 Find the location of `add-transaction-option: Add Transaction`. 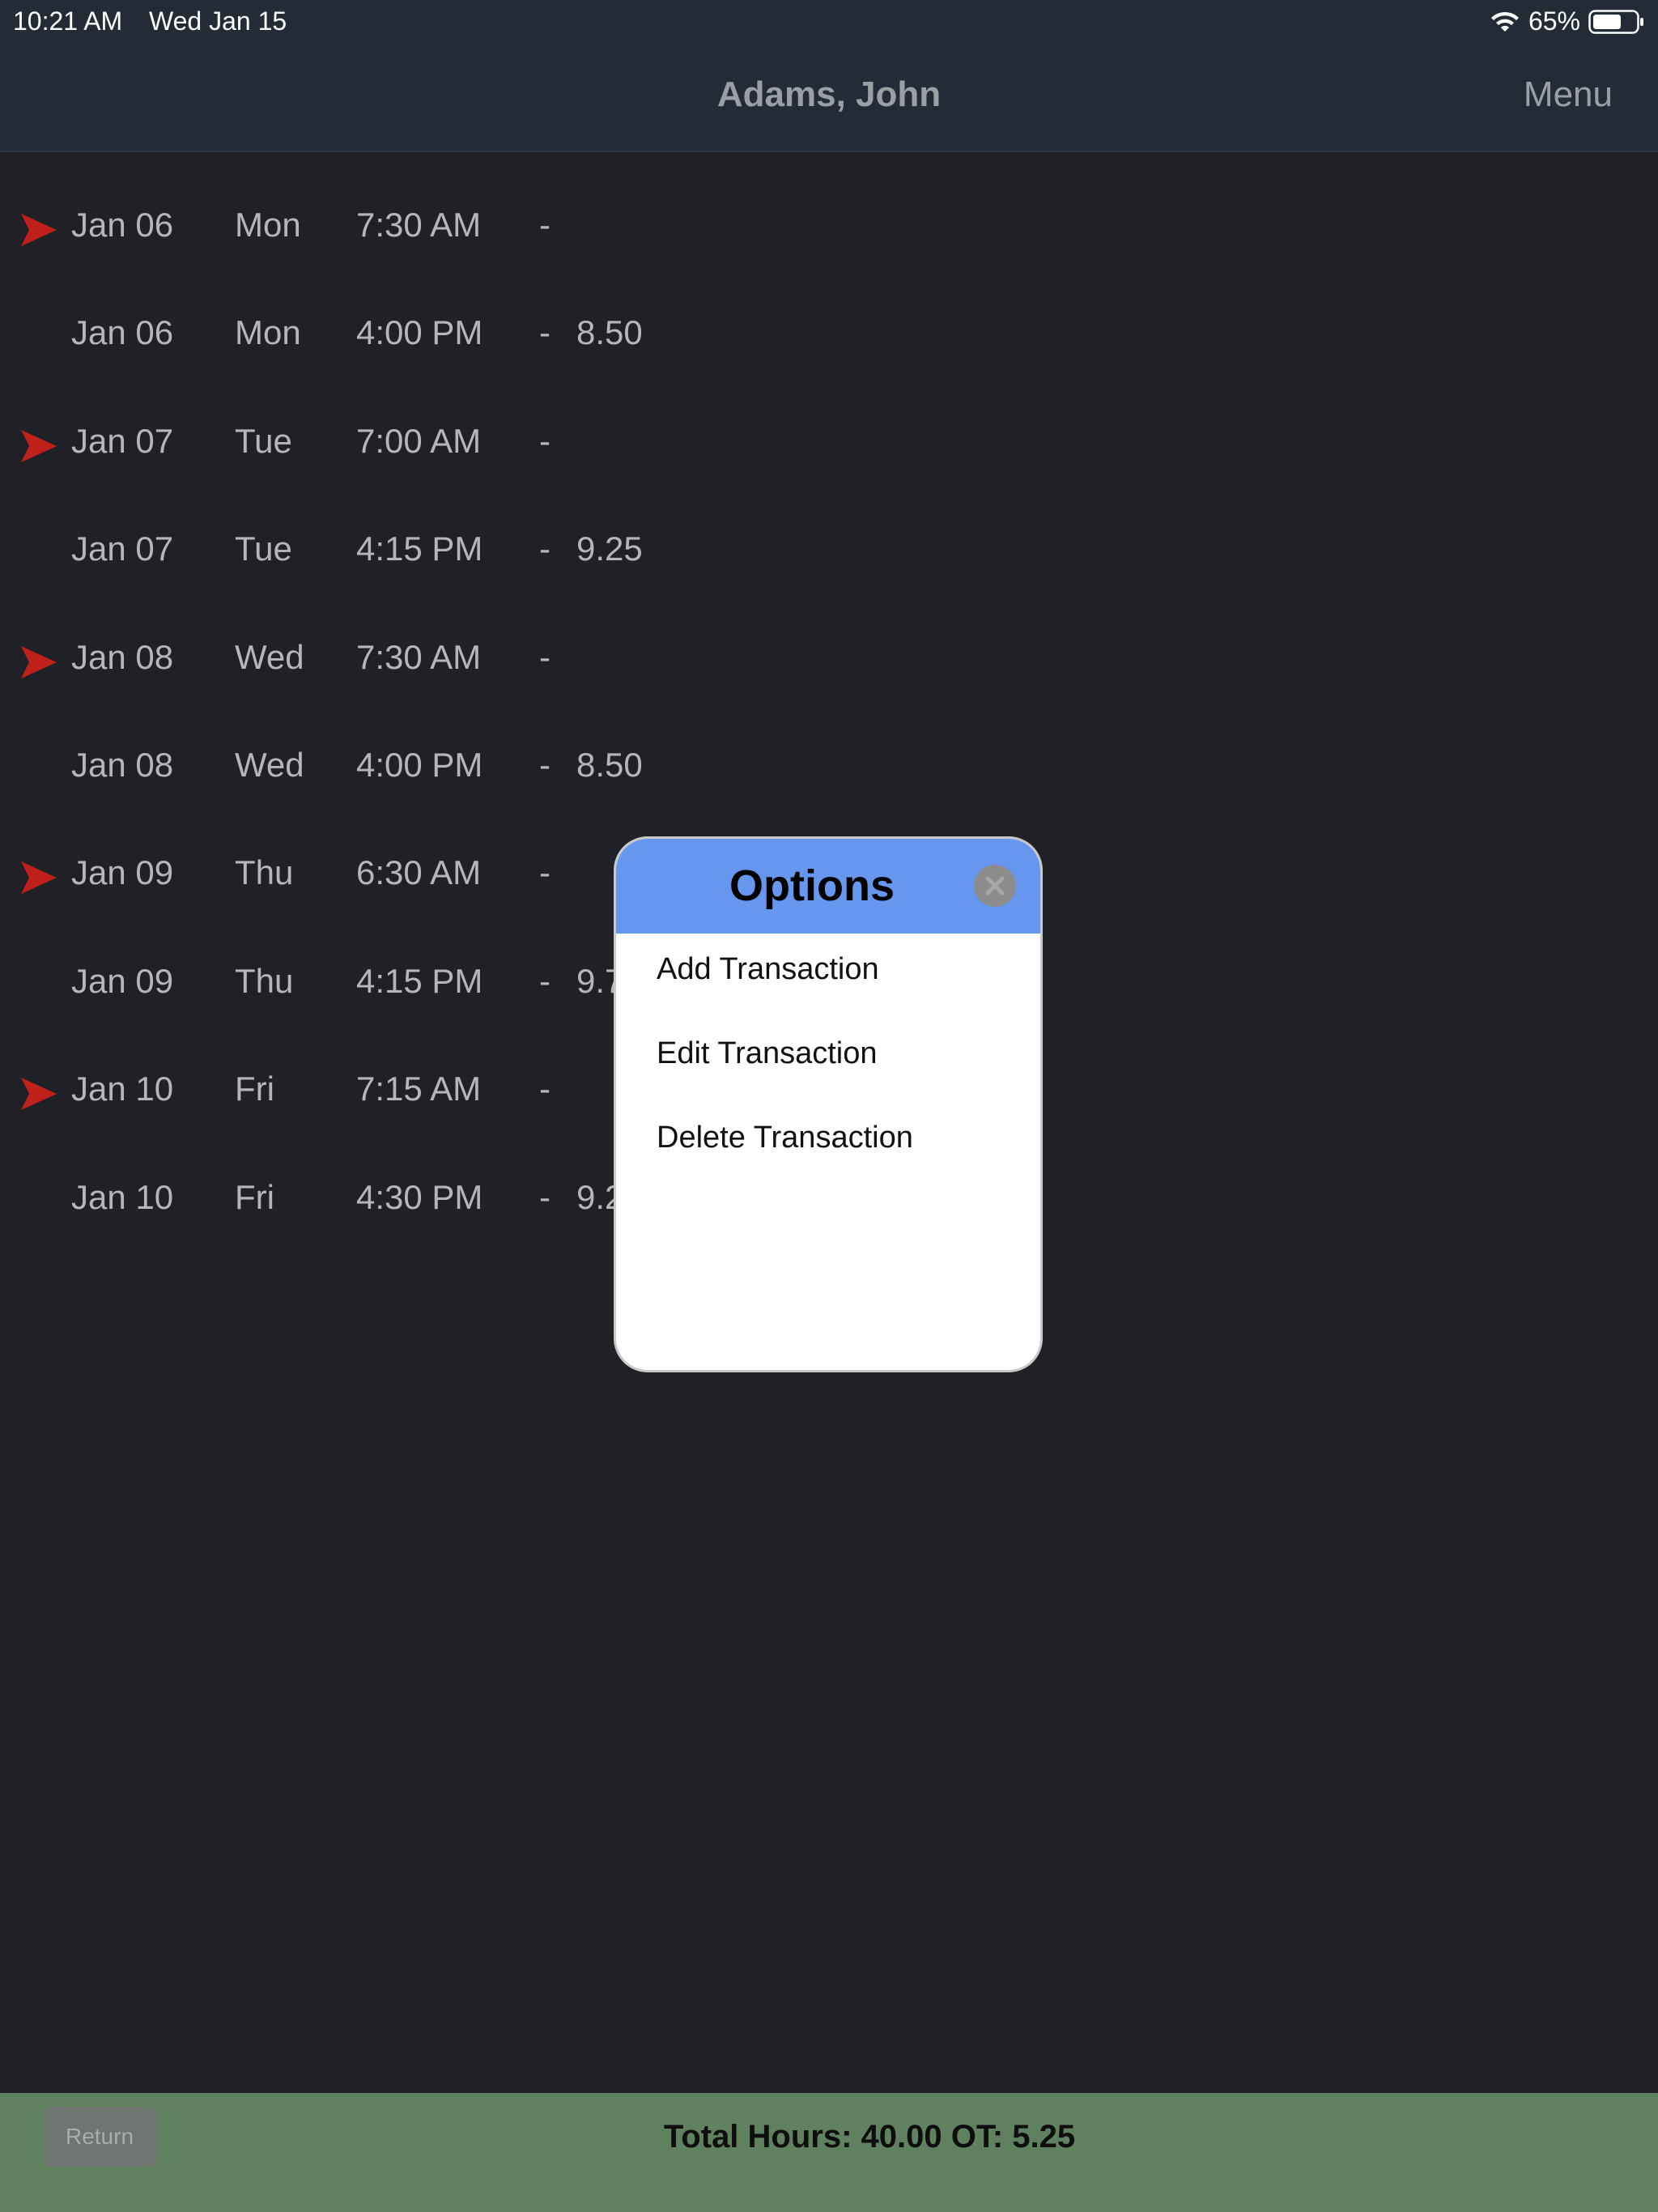

add-transaction-option: Add Transaction is located at coordinates (768, 969).